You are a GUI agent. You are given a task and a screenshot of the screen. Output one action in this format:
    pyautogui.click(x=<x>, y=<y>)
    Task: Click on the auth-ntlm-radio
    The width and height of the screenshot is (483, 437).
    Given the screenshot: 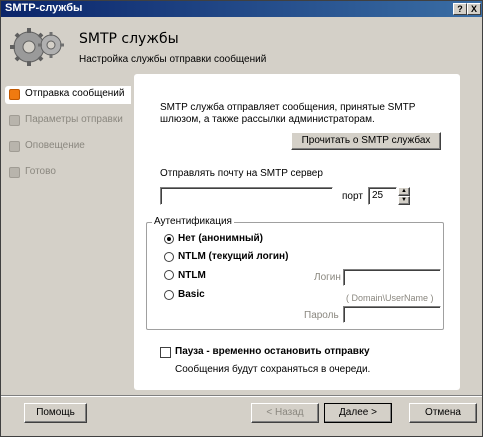 What is the action you would take?
    pyautogui.click(x=169, y=275)
    